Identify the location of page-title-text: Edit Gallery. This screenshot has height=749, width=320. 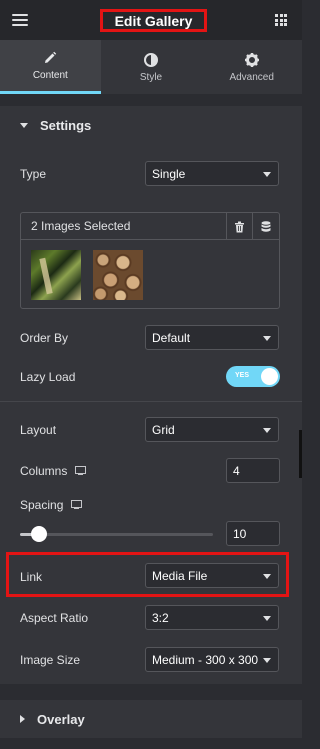
(153, 20).